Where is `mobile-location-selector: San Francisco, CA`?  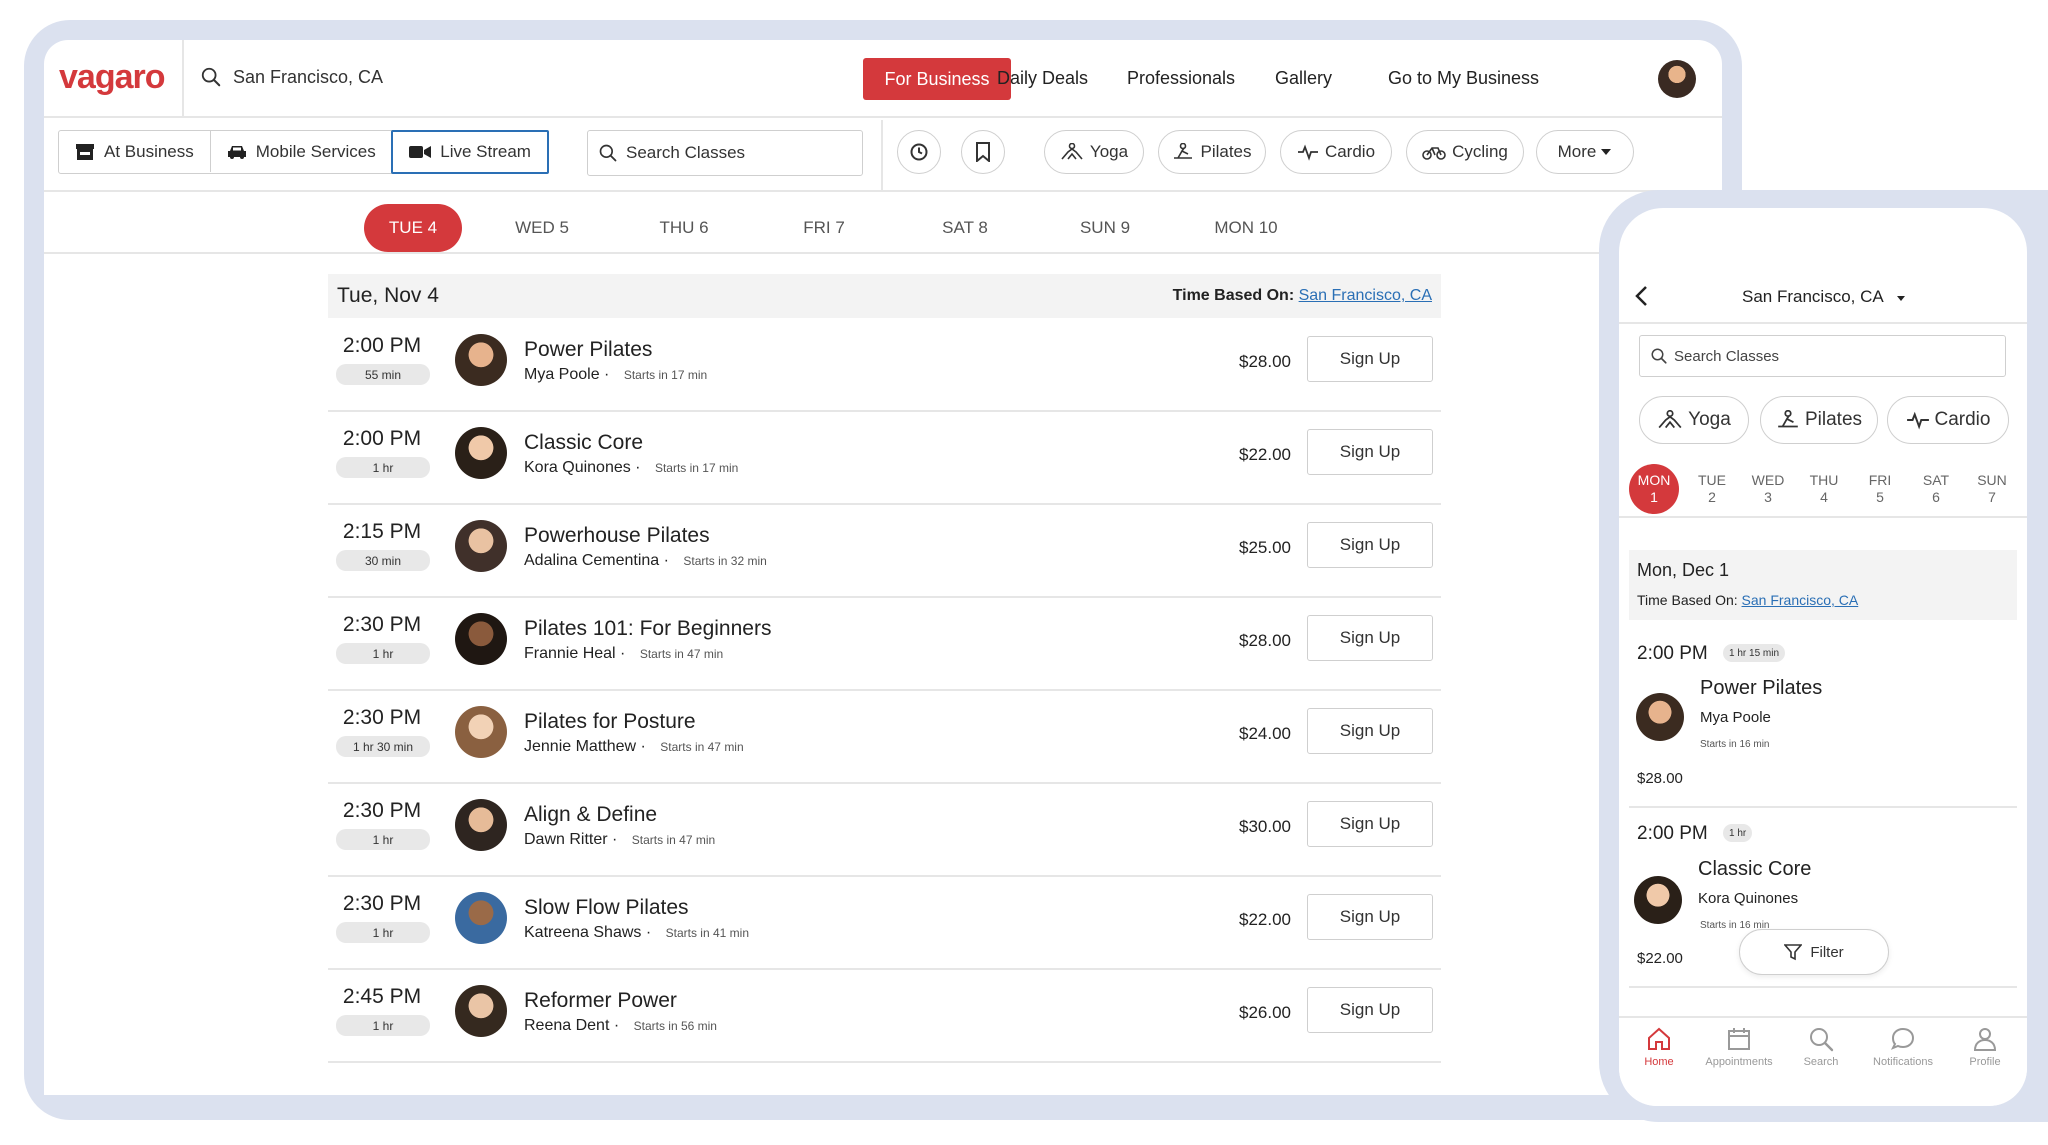 mobile-location-selector: San Francisco, CA is located at coordinates (1824, 297).